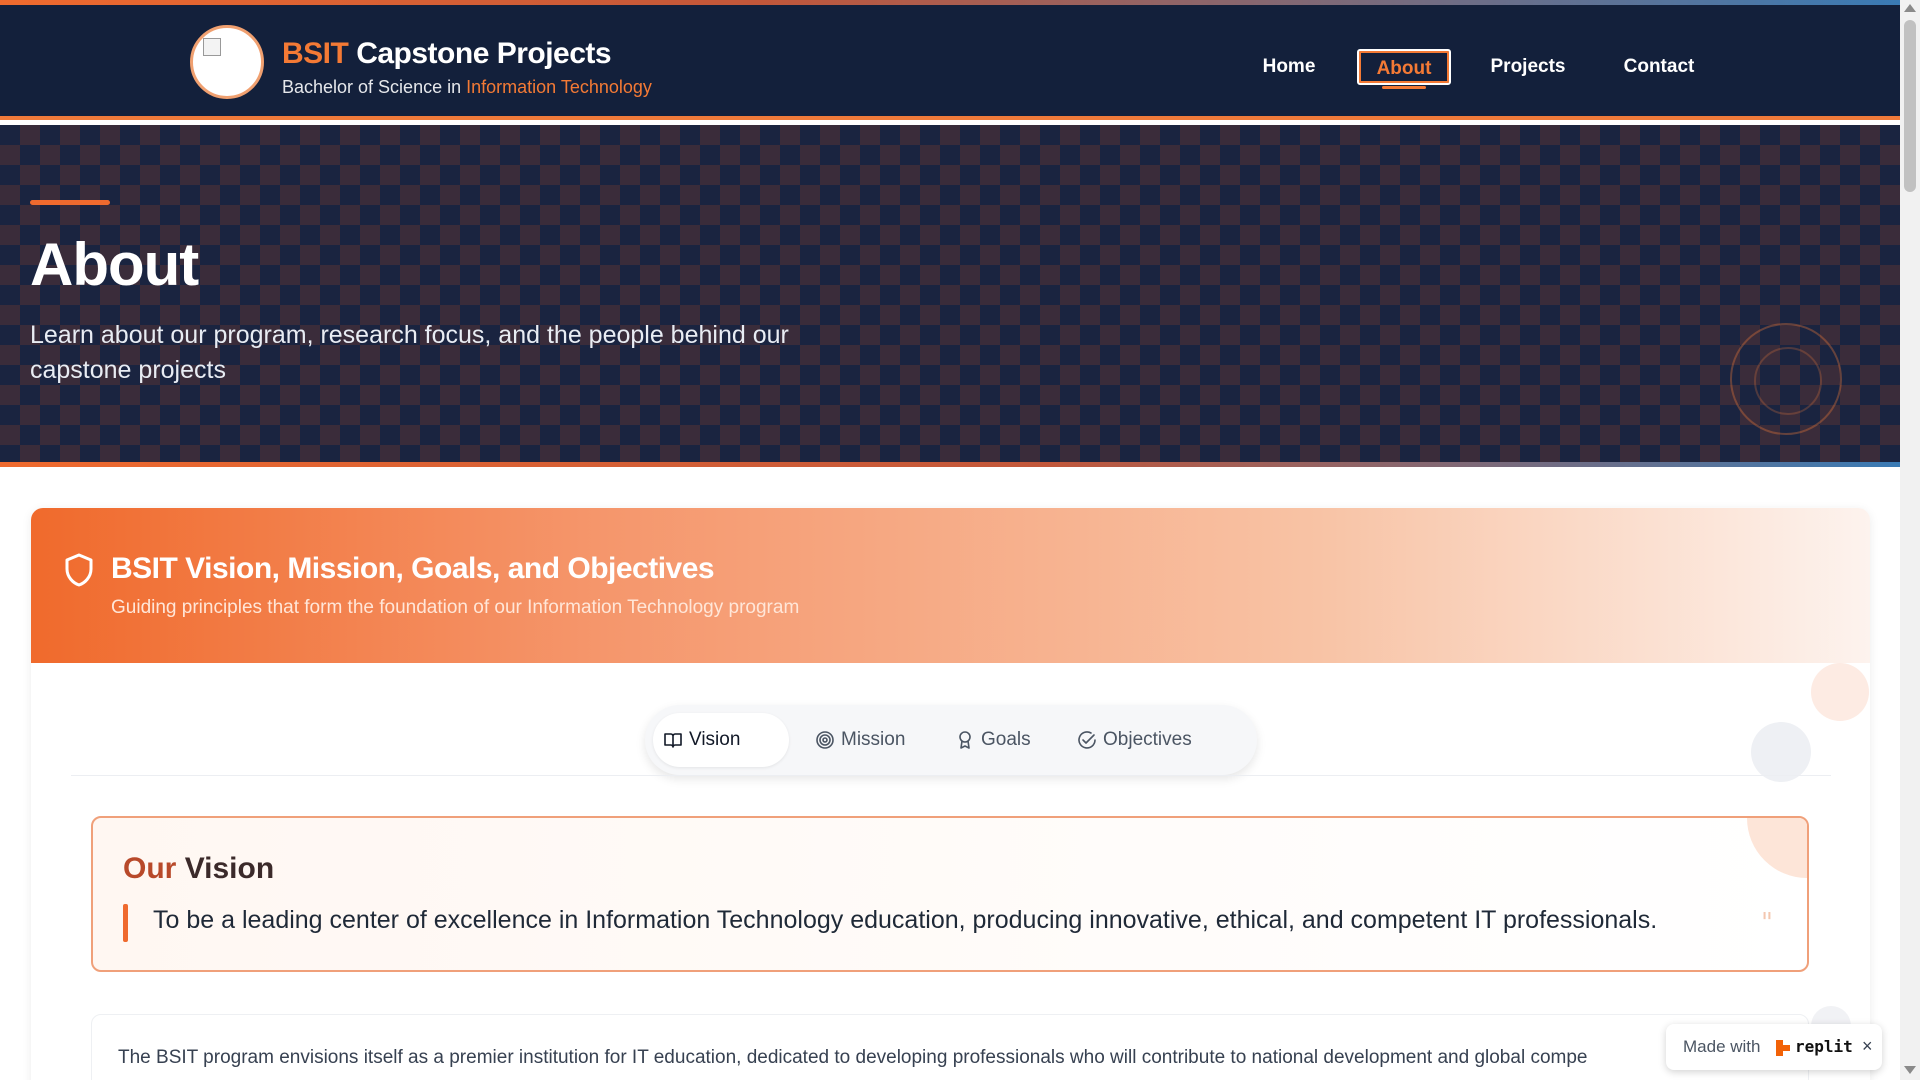 This screenshot has width=1920, height=1080. What do you see at coordinates (1824, 1046) in the screenshot?
I see `badge-brand: replit` at bounding box center [1824, 1046].